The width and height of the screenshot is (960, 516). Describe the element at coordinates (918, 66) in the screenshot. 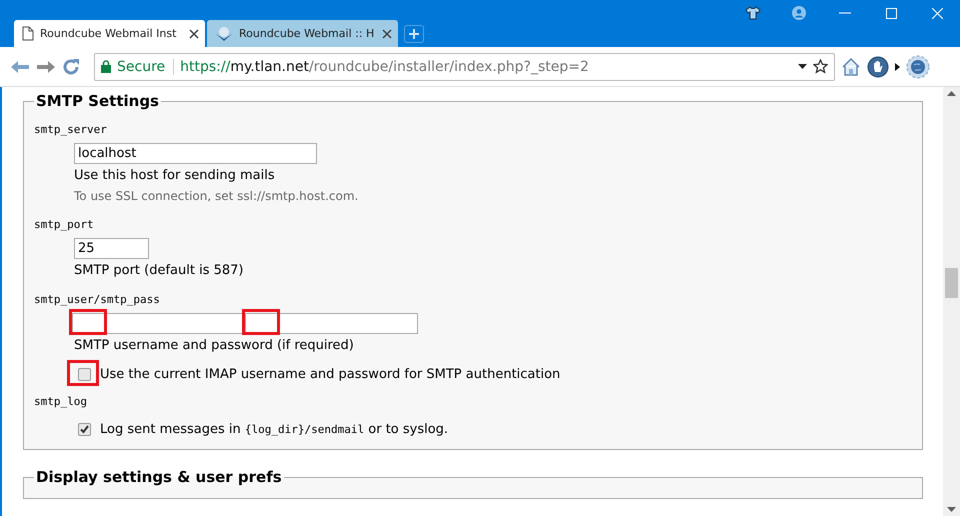

I see `globe-gear-icon` at that location.